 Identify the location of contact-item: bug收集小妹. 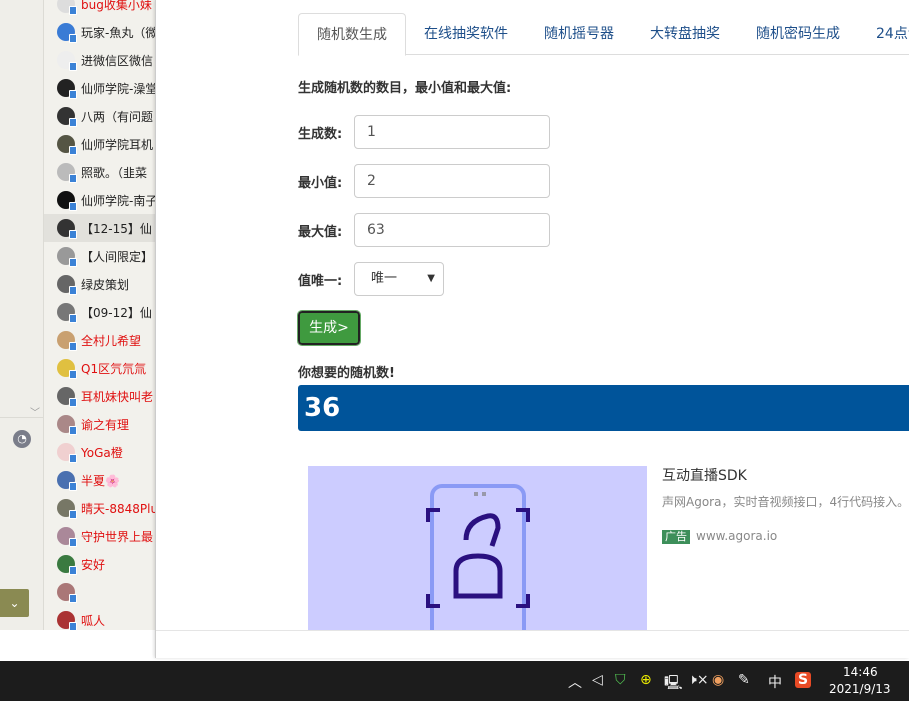
(99, 9).